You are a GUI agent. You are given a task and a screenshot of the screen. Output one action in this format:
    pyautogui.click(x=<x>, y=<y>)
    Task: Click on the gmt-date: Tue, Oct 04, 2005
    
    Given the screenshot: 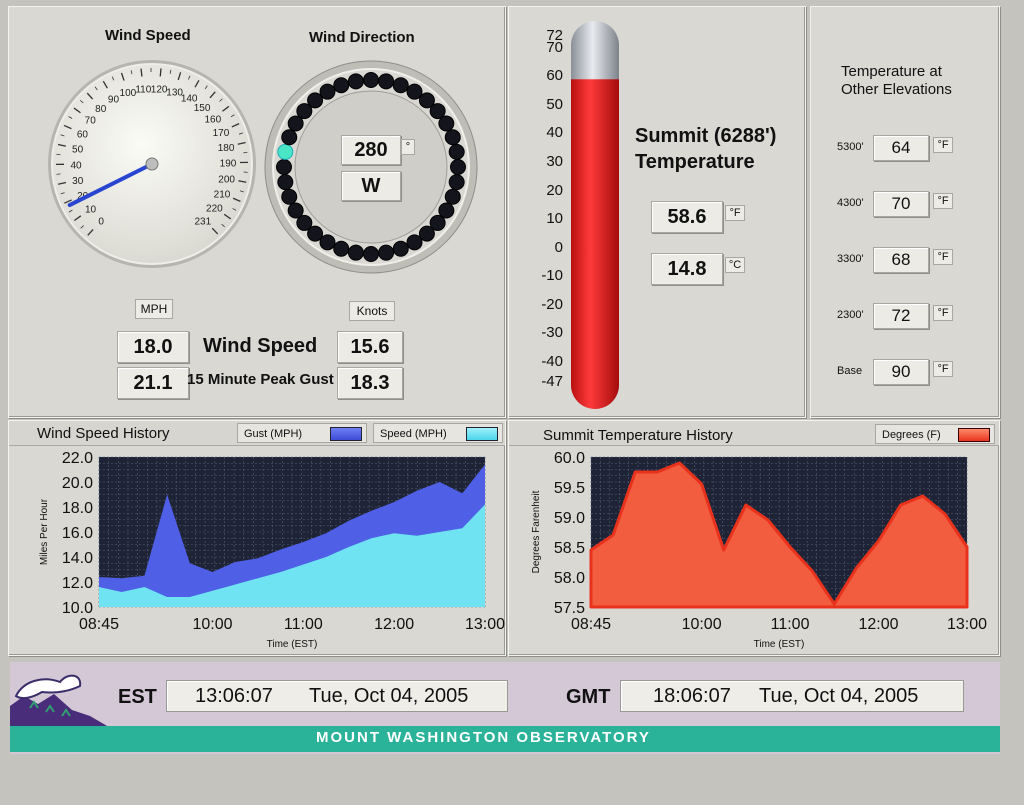 What is the action you would take?
    pyautogui.click(x=839, y=696)
    